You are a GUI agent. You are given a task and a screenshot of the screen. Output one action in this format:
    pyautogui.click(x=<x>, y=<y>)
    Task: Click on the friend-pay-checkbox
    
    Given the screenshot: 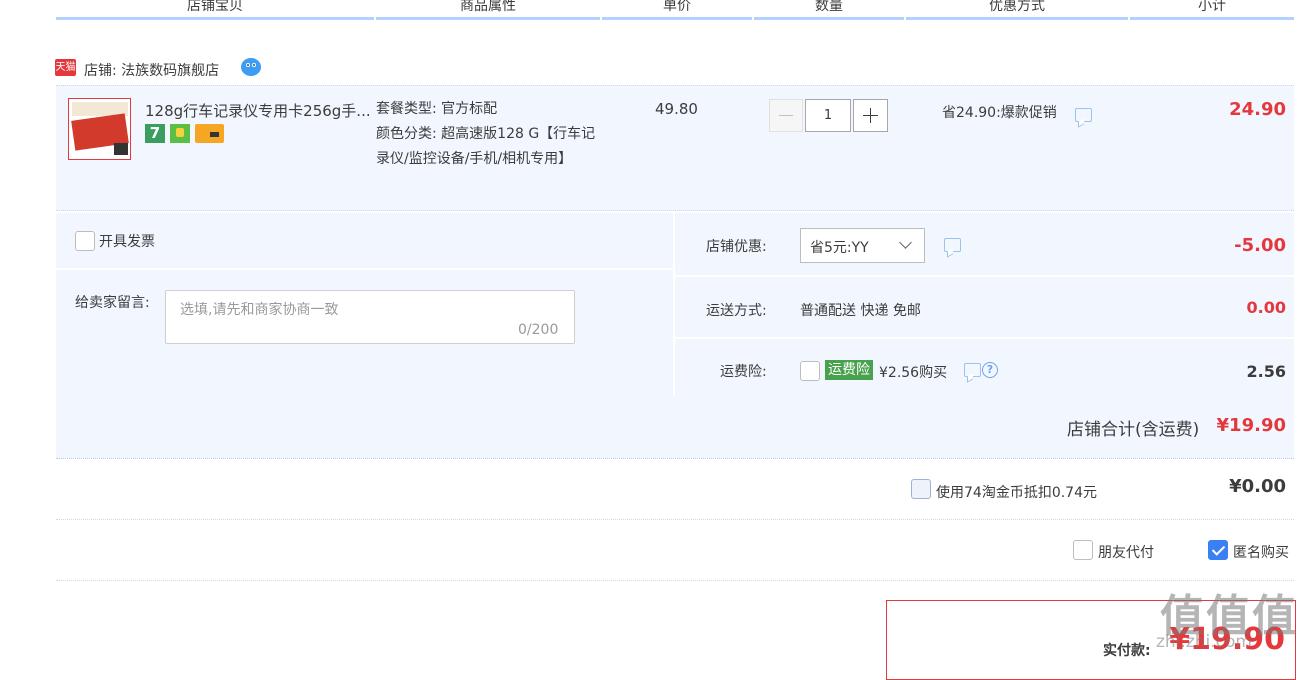 What is the action you would take?
    pyautogui.click(x=1083, y=550)
    